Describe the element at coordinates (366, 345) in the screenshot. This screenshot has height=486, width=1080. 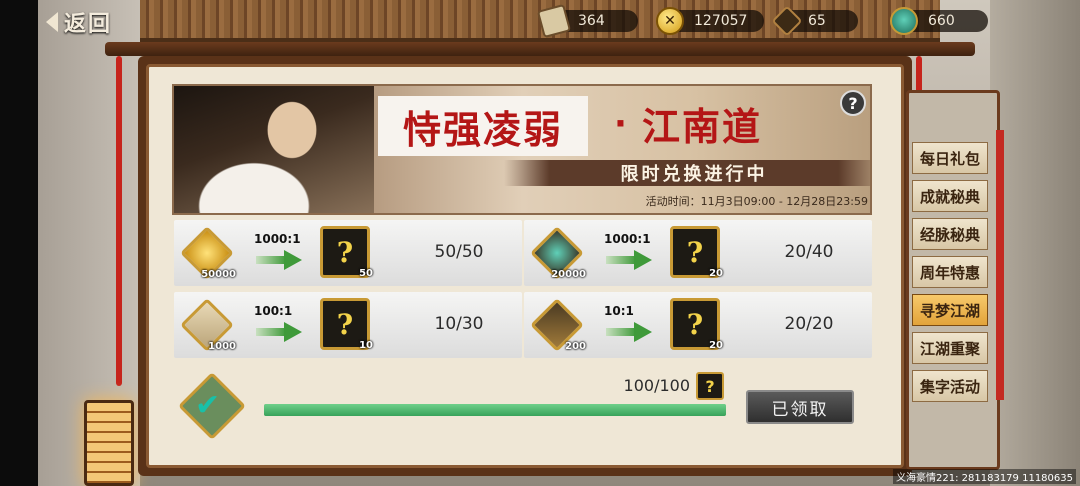
I see `result-count: 10` at that location.